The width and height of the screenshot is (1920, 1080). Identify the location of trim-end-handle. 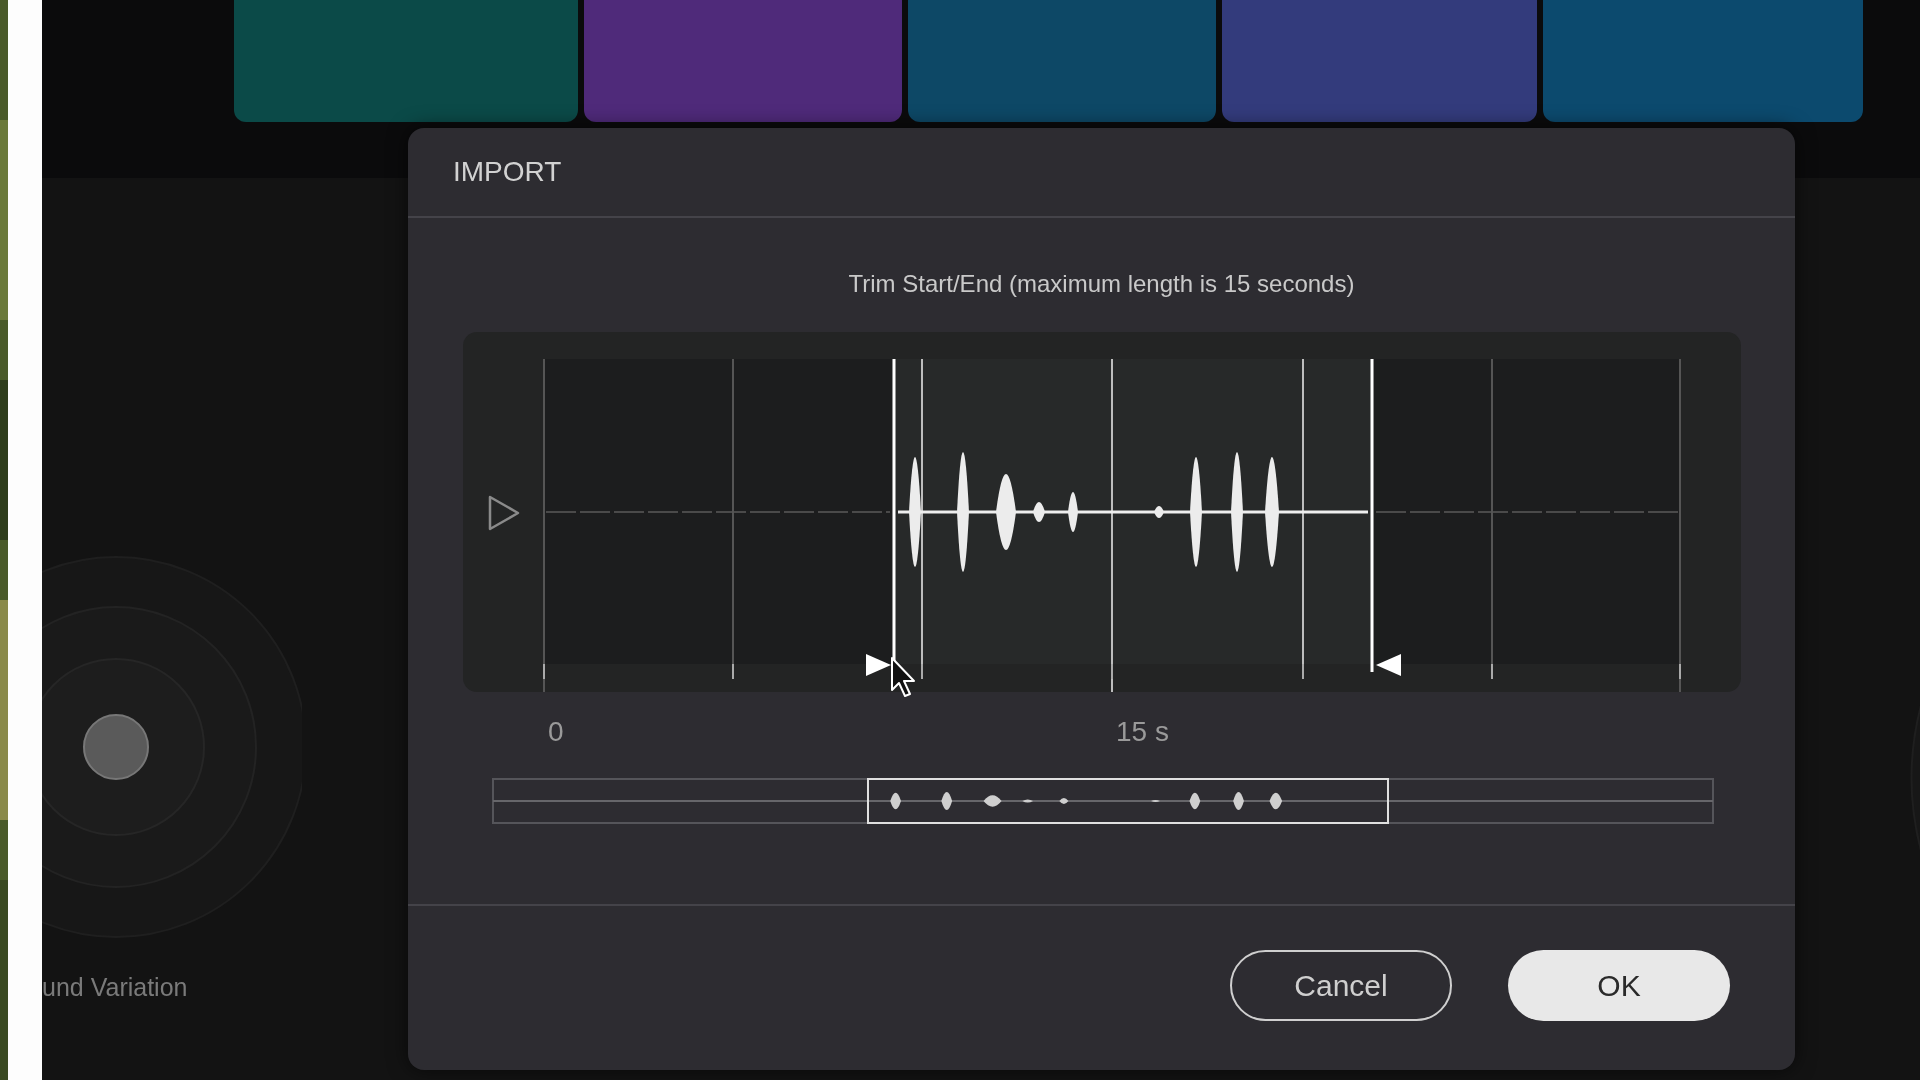
(1385, 517).